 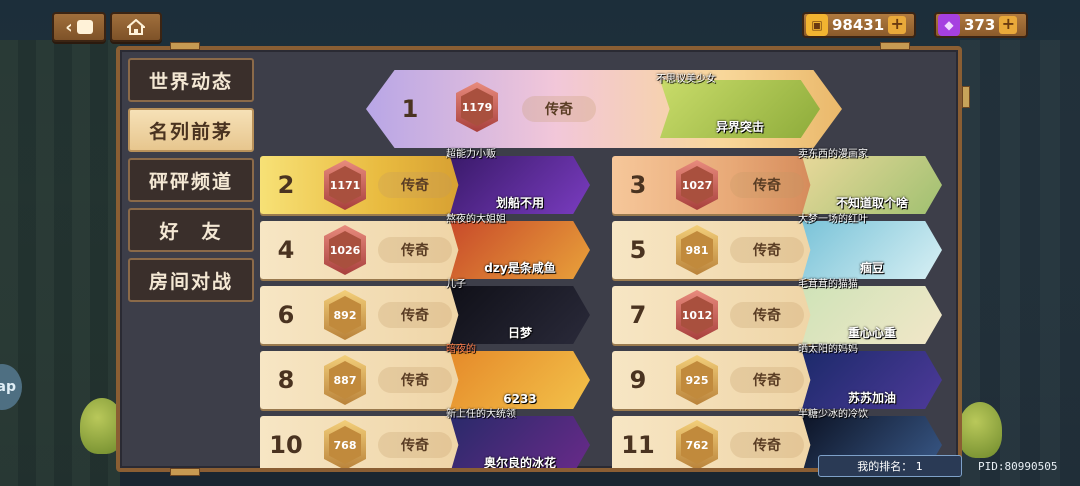 I want to click on card-title: 苏苏加油, so click(x=871, y=398).